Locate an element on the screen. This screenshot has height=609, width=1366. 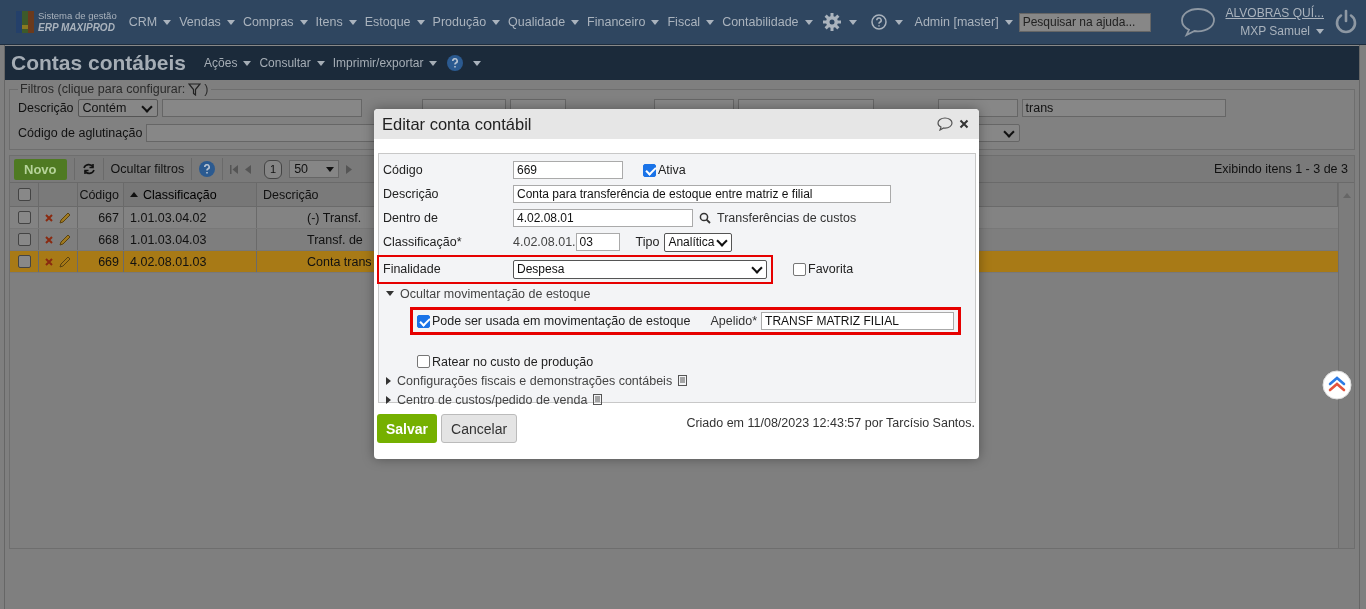
brand-subtitle: Sistema de gestão is located at coordinates (77, 16).